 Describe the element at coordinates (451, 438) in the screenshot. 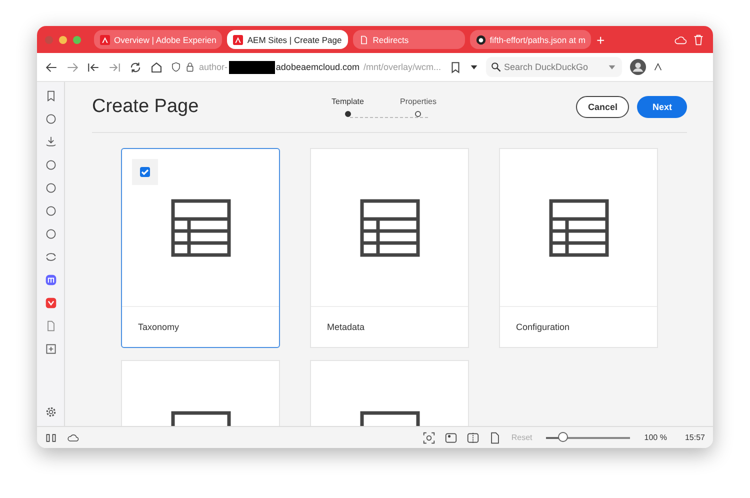

I see `image-icon` at that location.